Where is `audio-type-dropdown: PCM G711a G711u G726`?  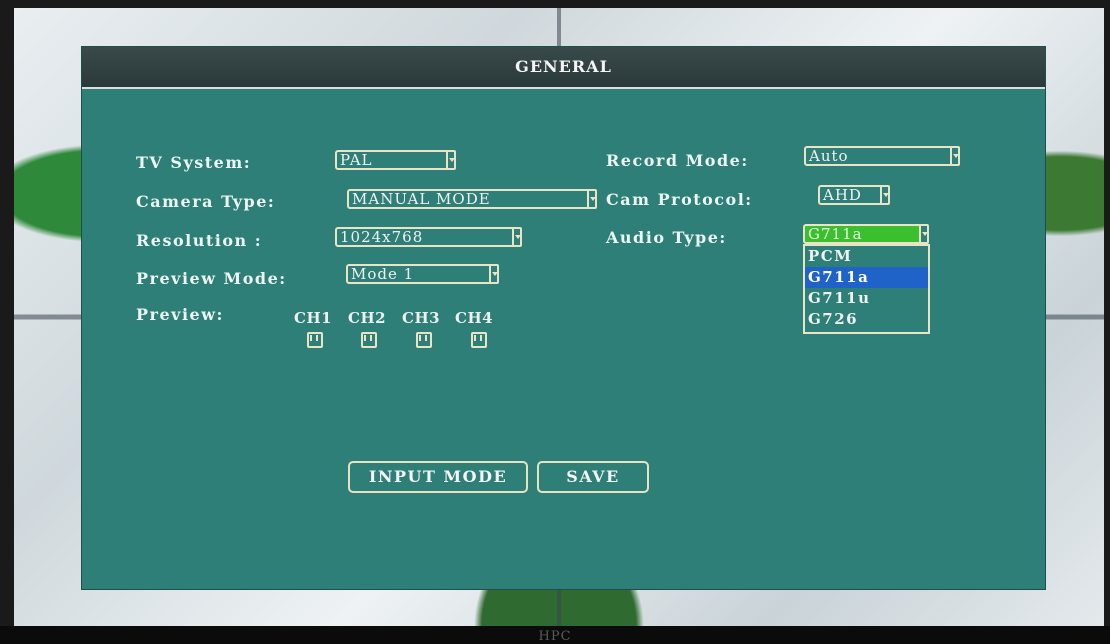
audio-type-dropdown: PCM G711a G711u G726 is located at coordinates (866, 289).